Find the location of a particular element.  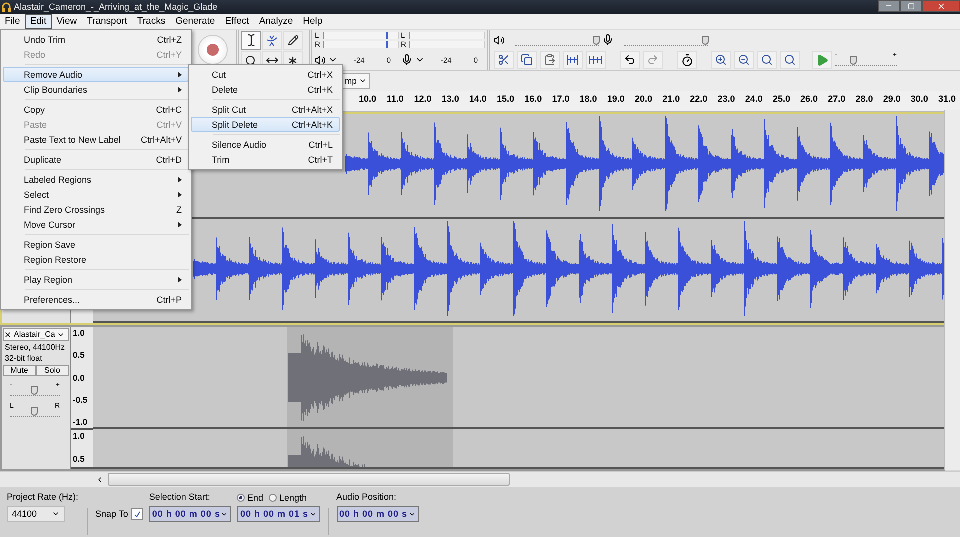

snap-to-checkbox is located at coordinates (137, 514).